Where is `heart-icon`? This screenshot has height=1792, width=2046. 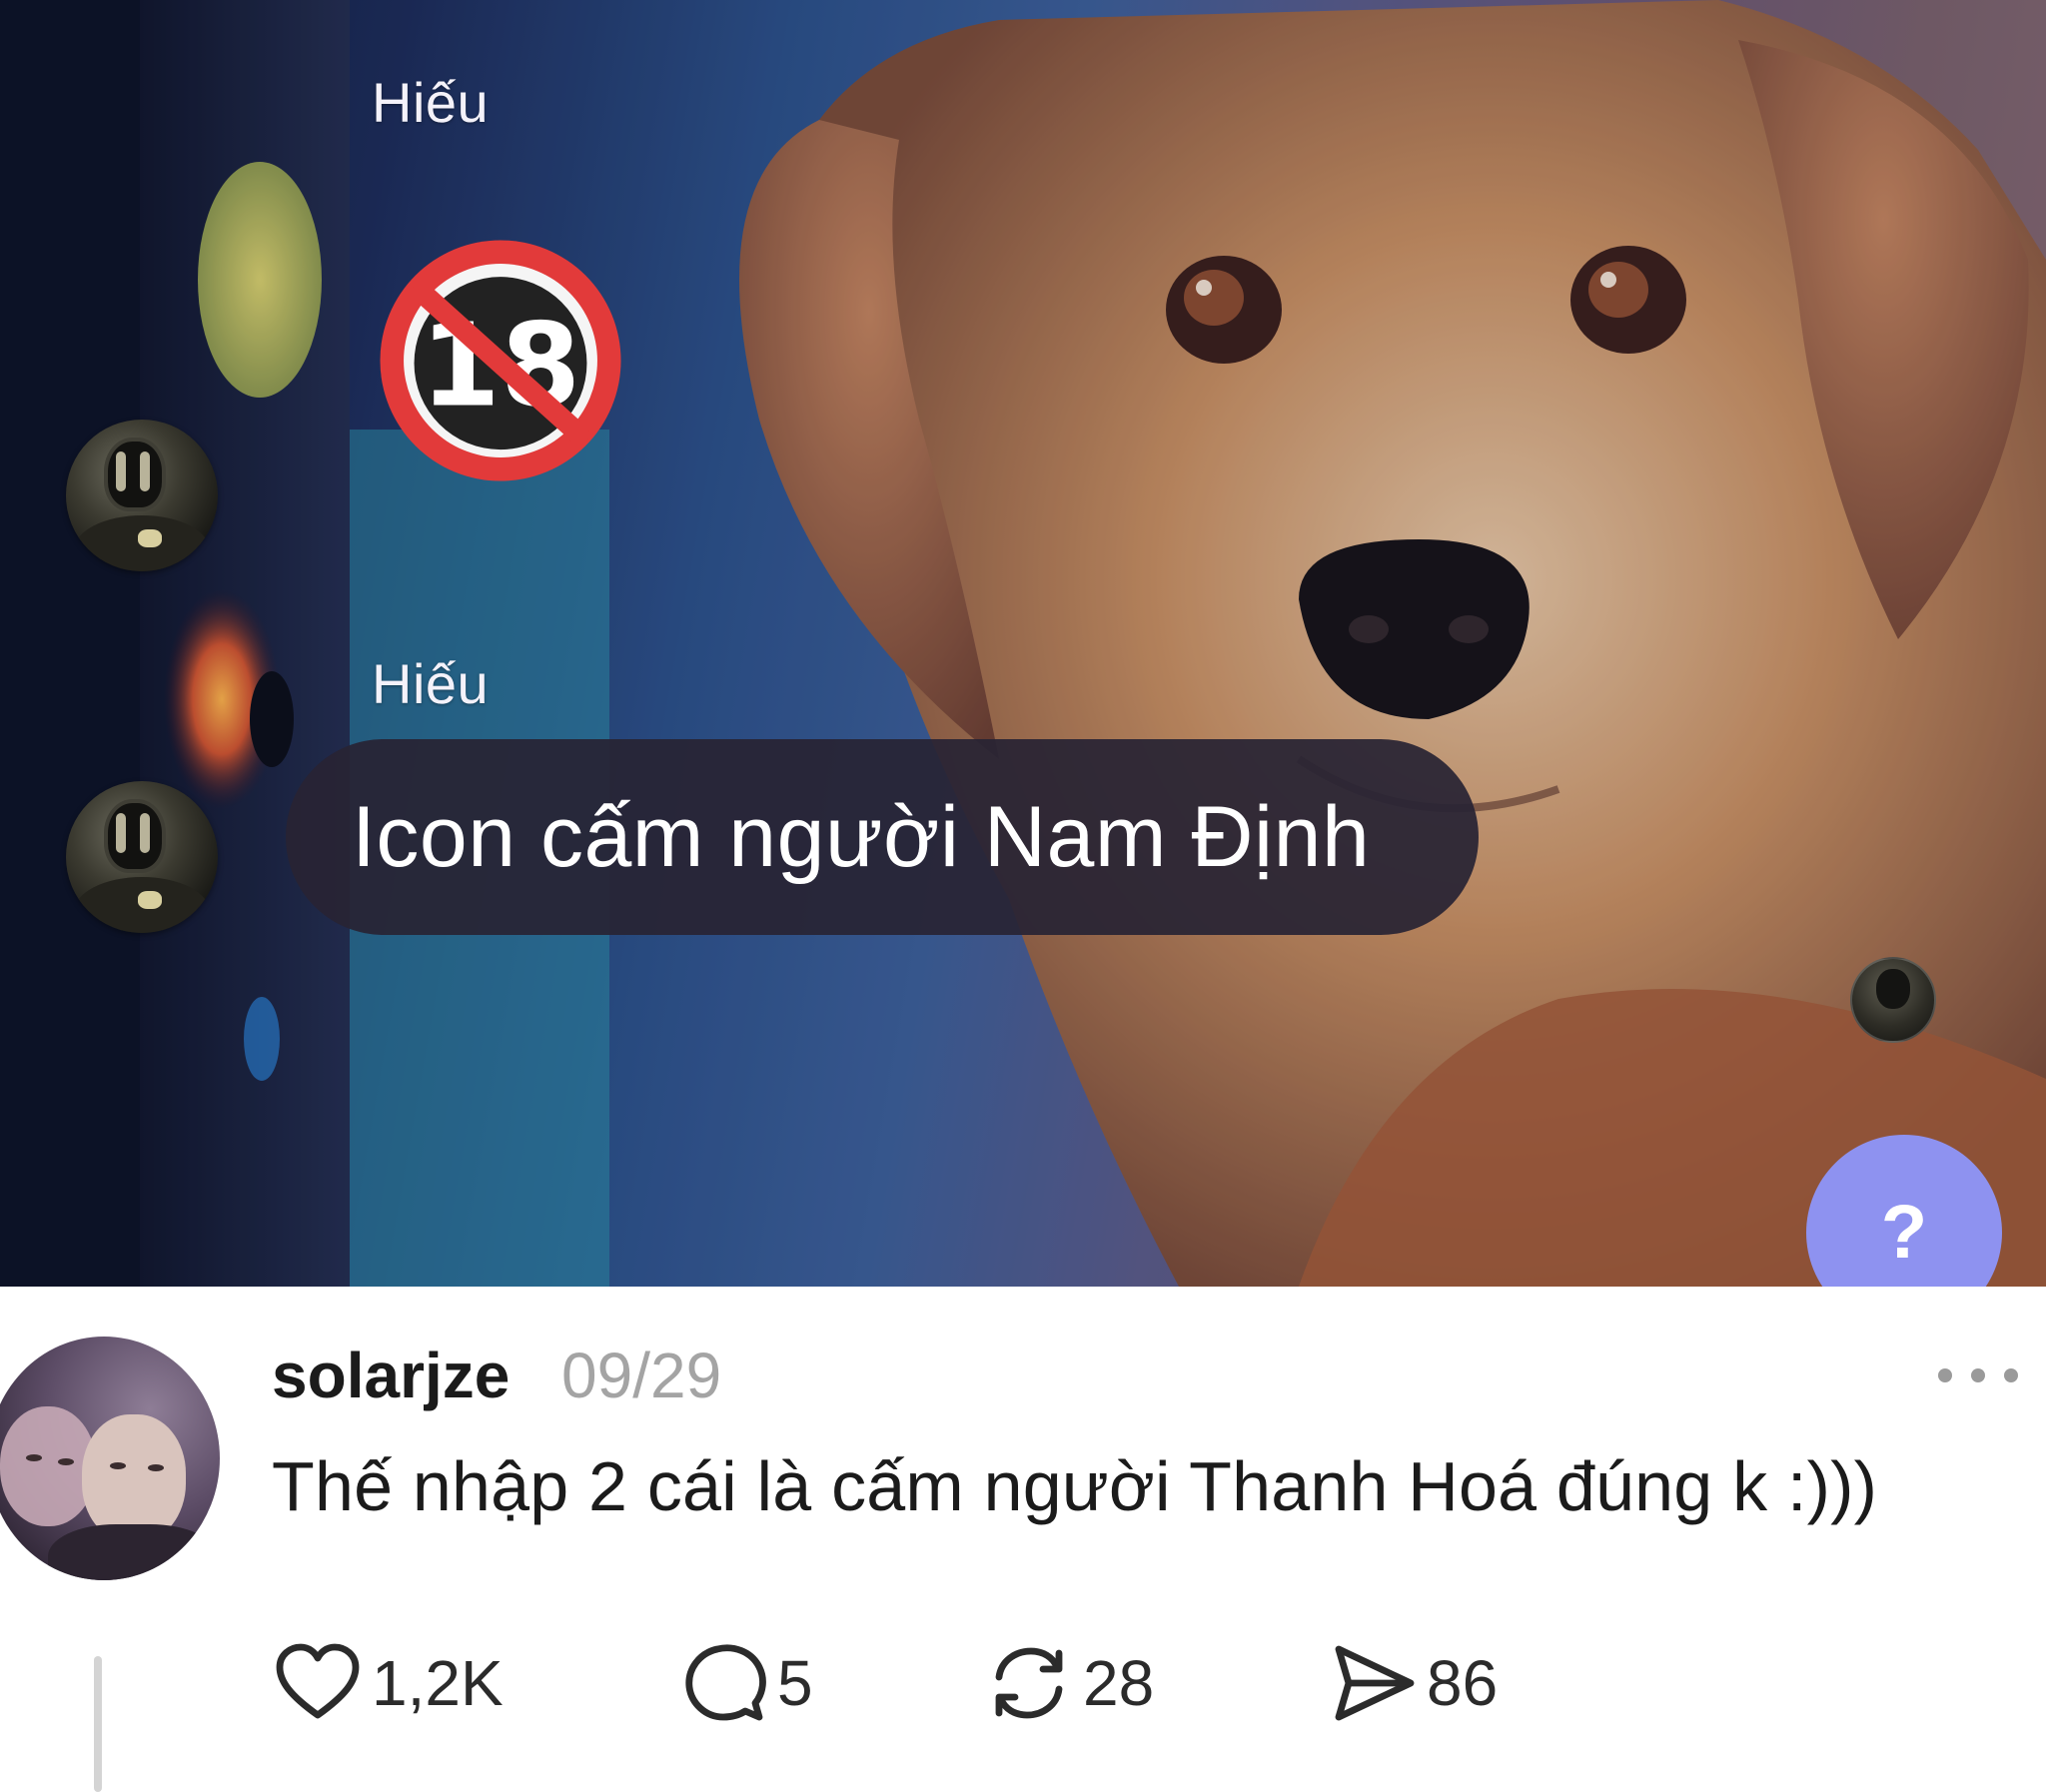 heart-icon is located at coordinates (318, 1681).